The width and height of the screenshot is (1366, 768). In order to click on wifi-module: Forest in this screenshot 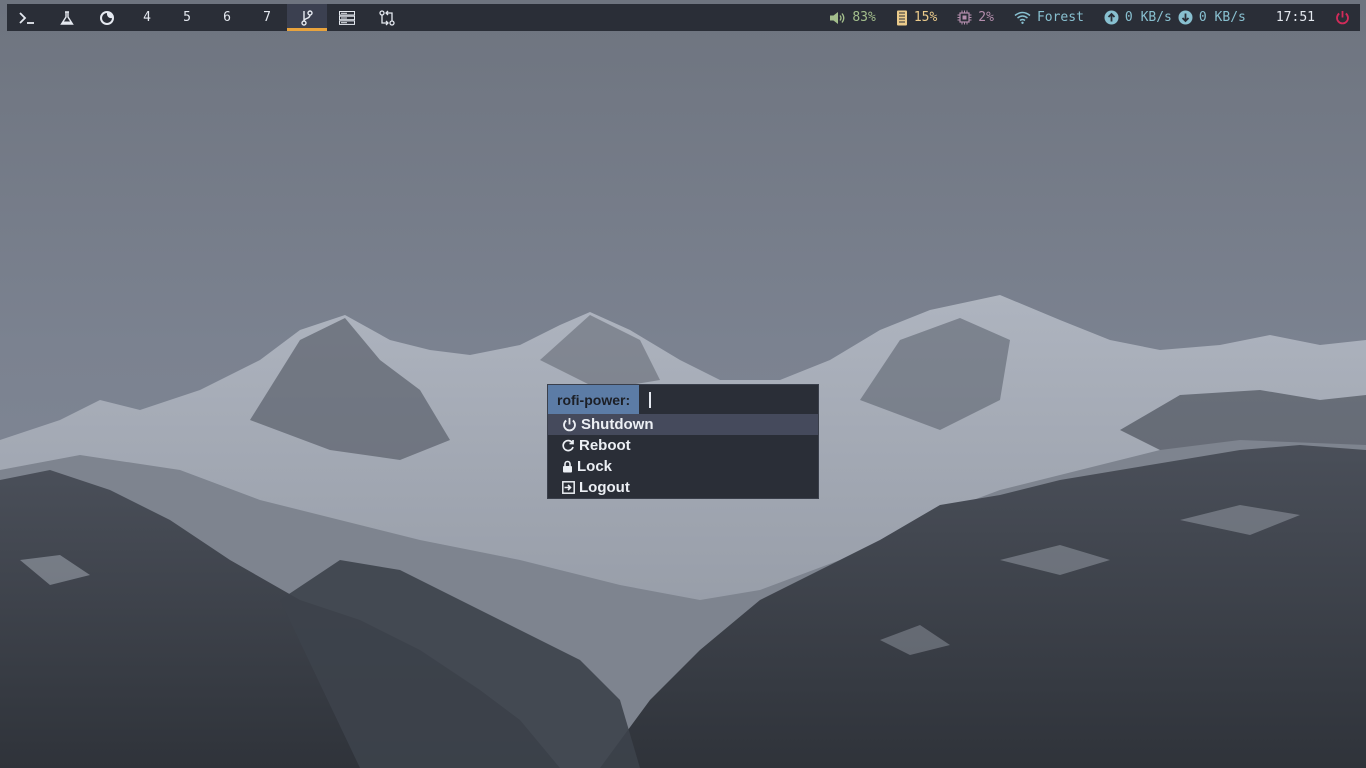, I will do `click(1049, 17)`.